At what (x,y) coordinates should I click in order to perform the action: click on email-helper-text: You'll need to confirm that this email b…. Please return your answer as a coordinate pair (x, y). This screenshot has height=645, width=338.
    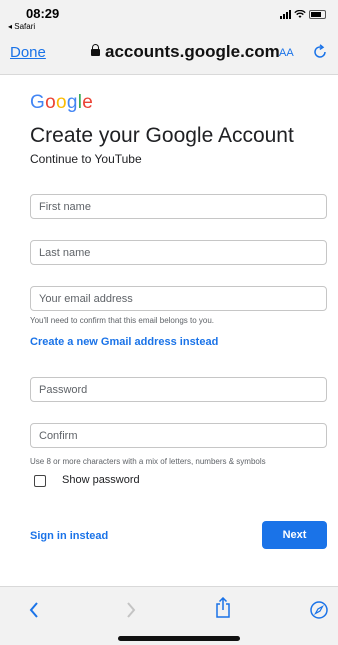
    Looking at the image, I should click on (122, 320).